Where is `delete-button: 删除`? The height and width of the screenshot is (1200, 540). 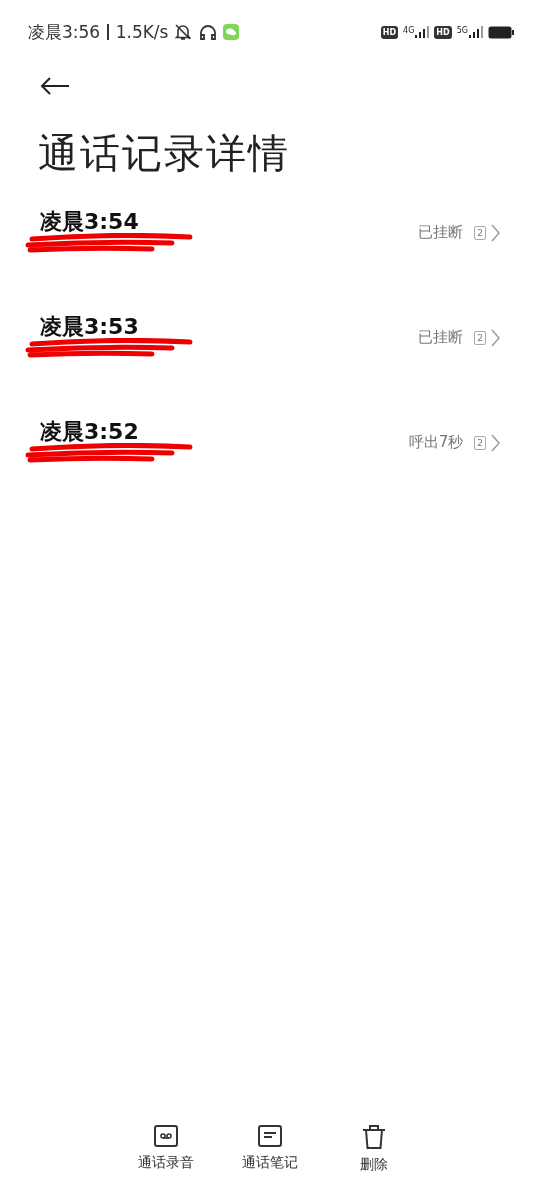
delete-button: 删除 is located at coordinates (374, 1149).